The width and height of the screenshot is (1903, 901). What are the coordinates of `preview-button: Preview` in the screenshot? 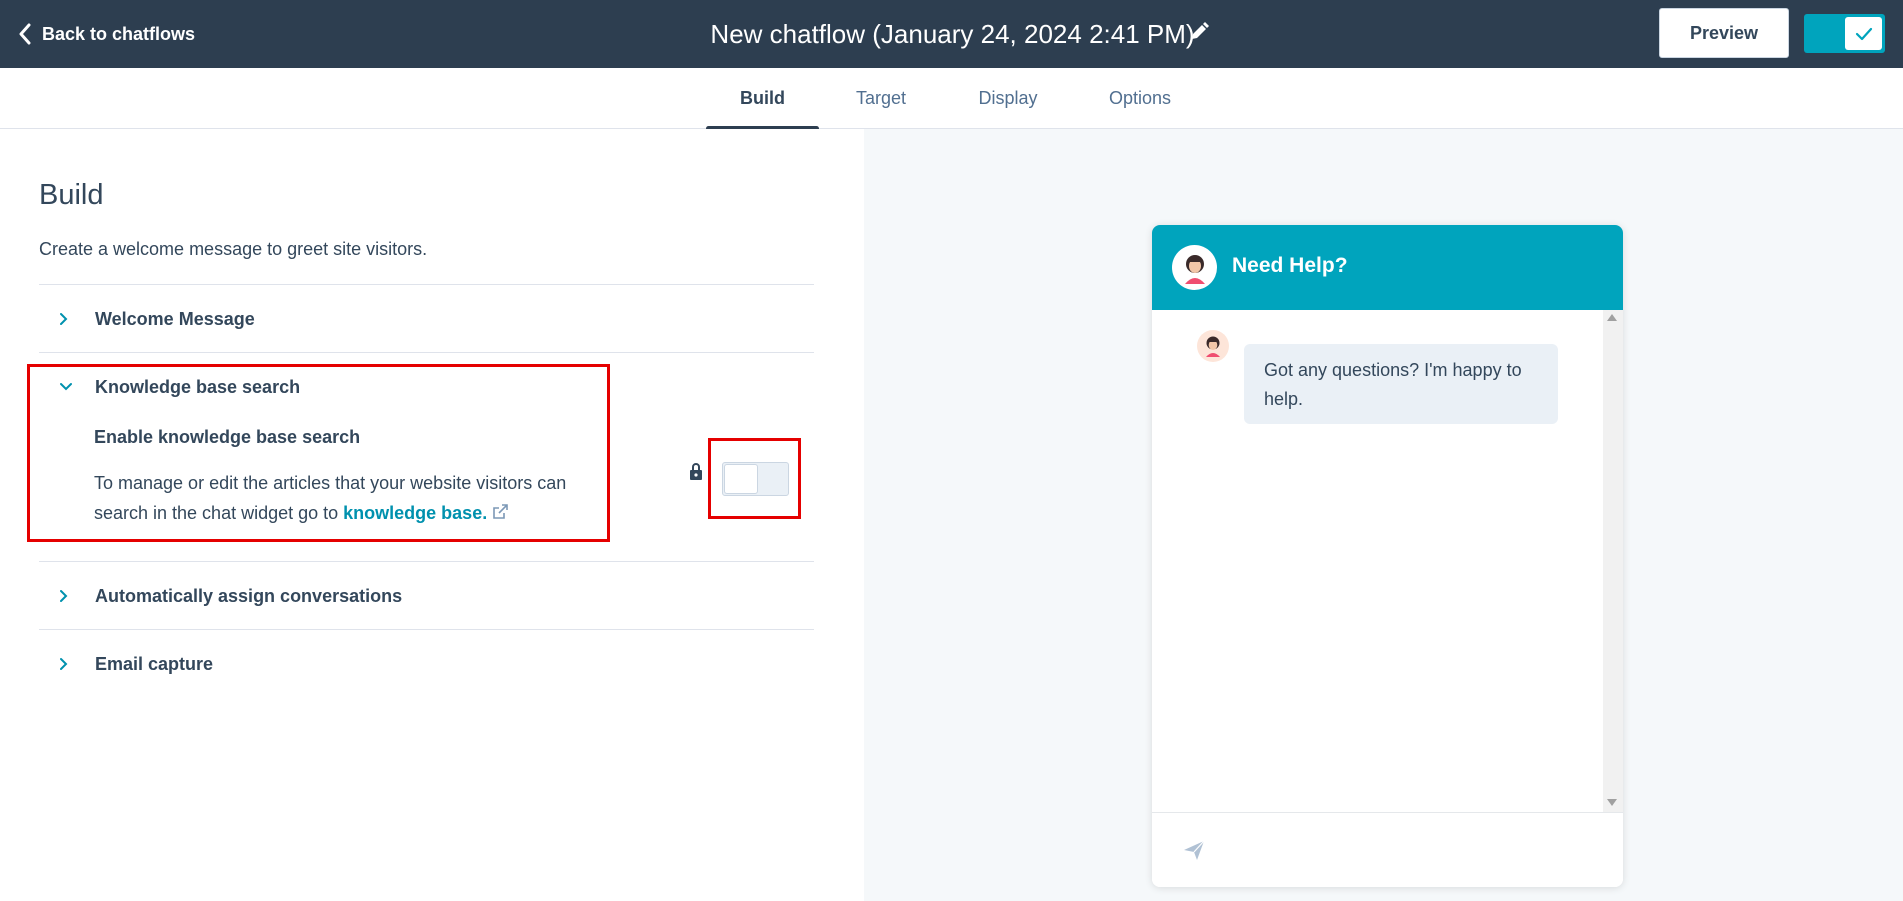 It's located at (1724, 33).